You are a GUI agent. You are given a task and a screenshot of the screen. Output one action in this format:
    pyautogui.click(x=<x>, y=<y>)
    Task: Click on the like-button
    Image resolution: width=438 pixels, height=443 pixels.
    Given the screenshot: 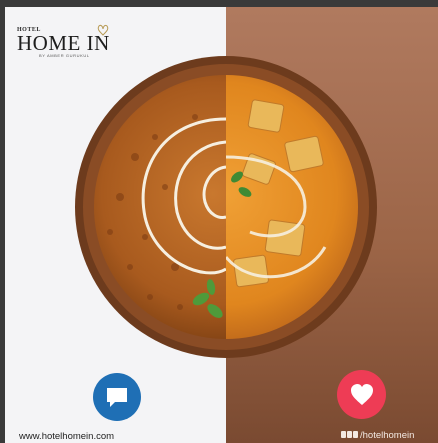 What is the action you would take?
    pyautogui.click(x=361, y=394)
    